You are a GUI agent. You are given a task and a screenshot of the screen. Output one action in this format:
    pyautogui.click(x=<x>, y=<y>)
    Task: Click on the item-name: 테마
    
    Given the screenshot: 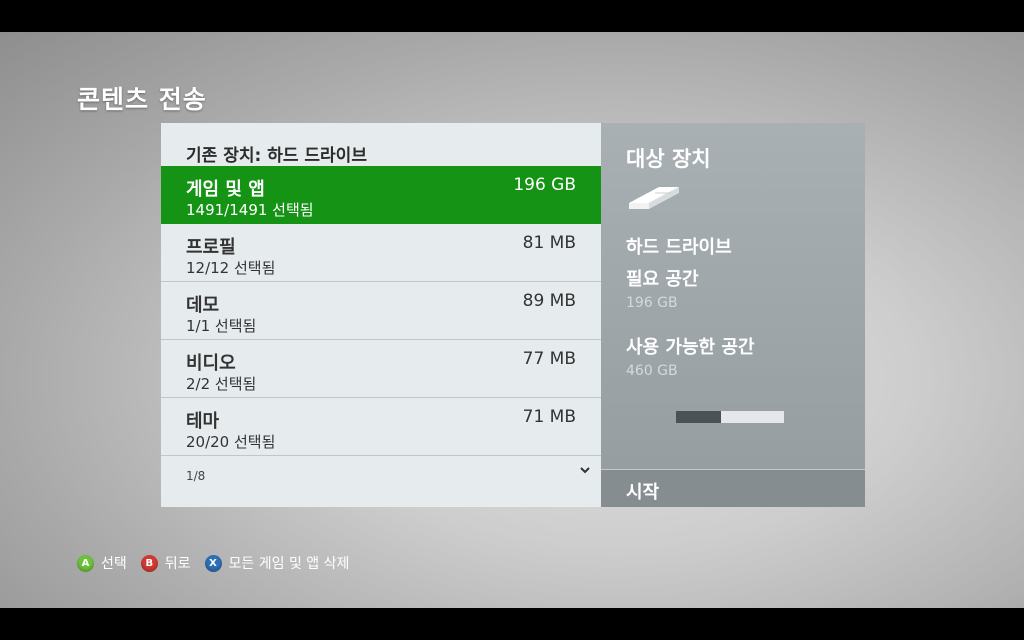 What is the action you would take?
    pyautogui.click(x=203, y=421)
    